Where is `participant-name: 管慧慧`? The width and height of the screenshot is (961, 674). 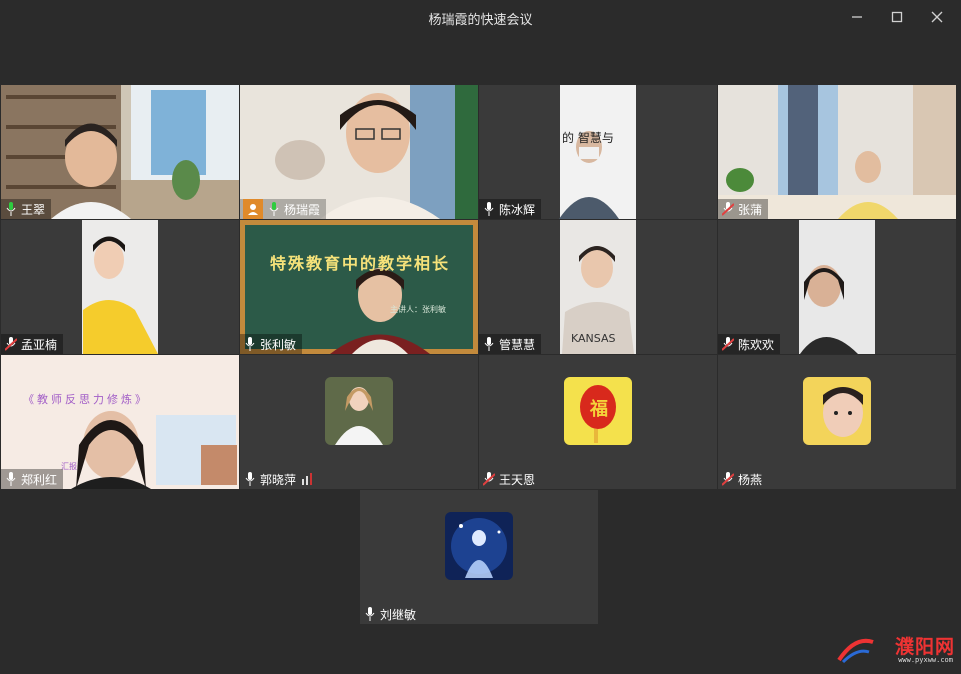
participant-name: 管慧慧 is located at coordinates (517, 344).